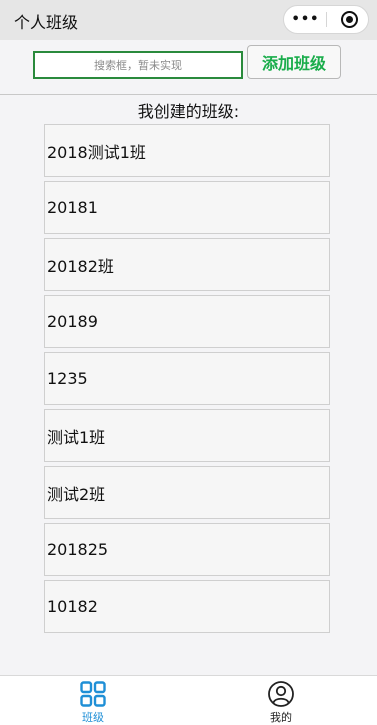 This screenshot has height=725, width=377. Describe the element at coordinates (188, 94) in the screenshot. I see `header-divider` at that location.